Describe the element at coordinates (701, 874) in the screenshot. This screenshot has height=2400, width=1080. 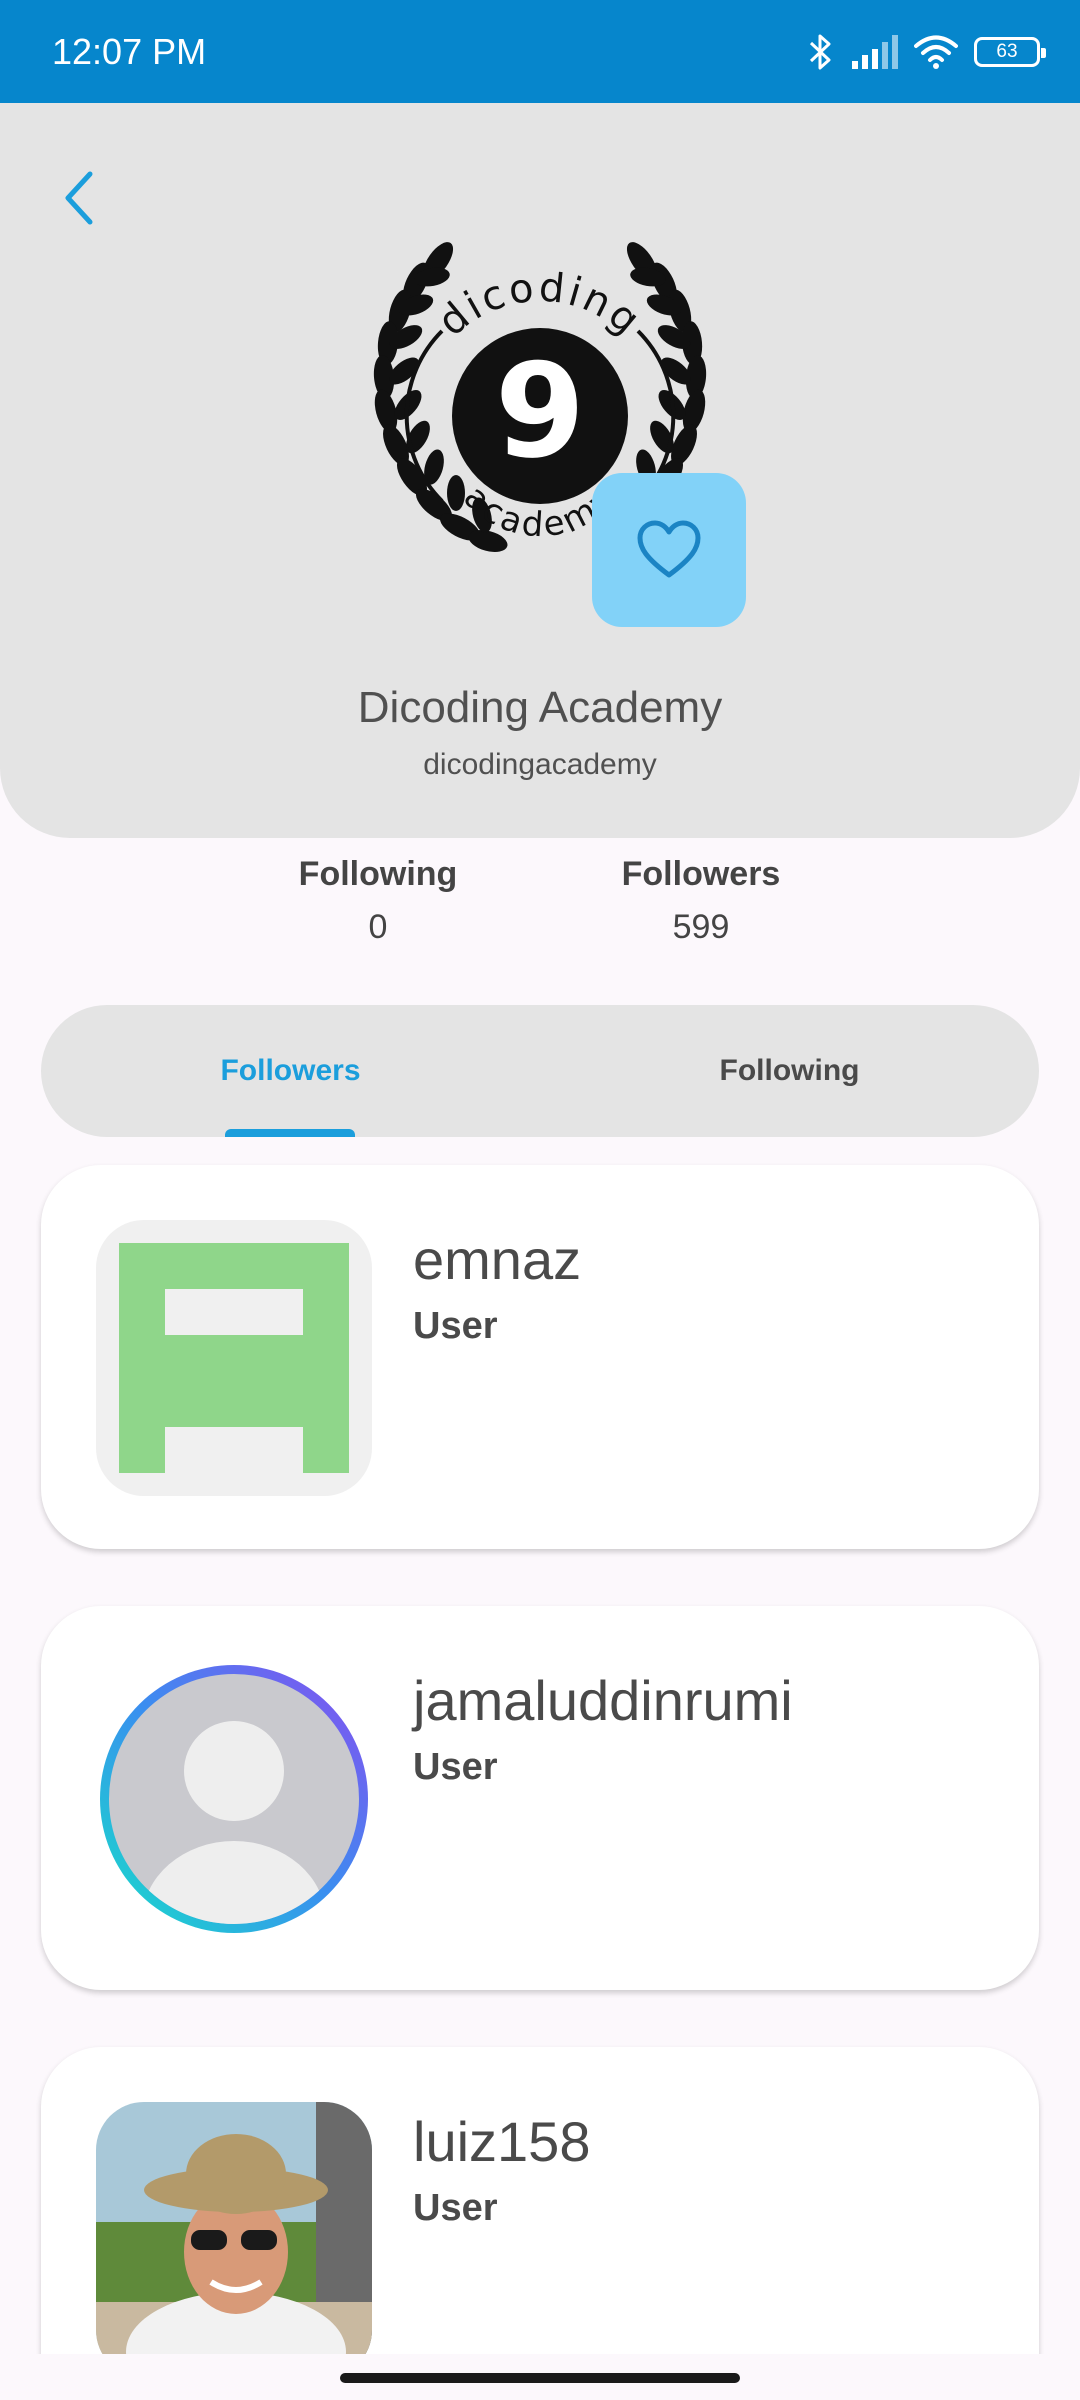
I see `followers-label: Followers` at that location.